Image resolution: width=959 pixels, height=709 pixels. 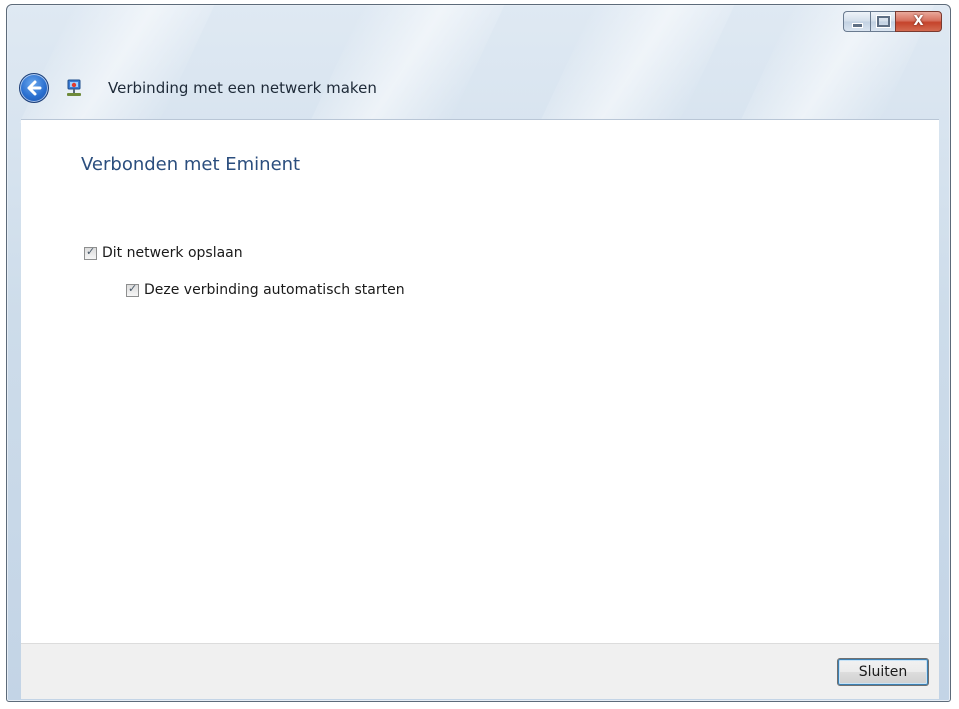 What do you see at coordinates (883, 672) in the screenshot?
I see `close-button: Sluiten` at bounding box center [883, 672].